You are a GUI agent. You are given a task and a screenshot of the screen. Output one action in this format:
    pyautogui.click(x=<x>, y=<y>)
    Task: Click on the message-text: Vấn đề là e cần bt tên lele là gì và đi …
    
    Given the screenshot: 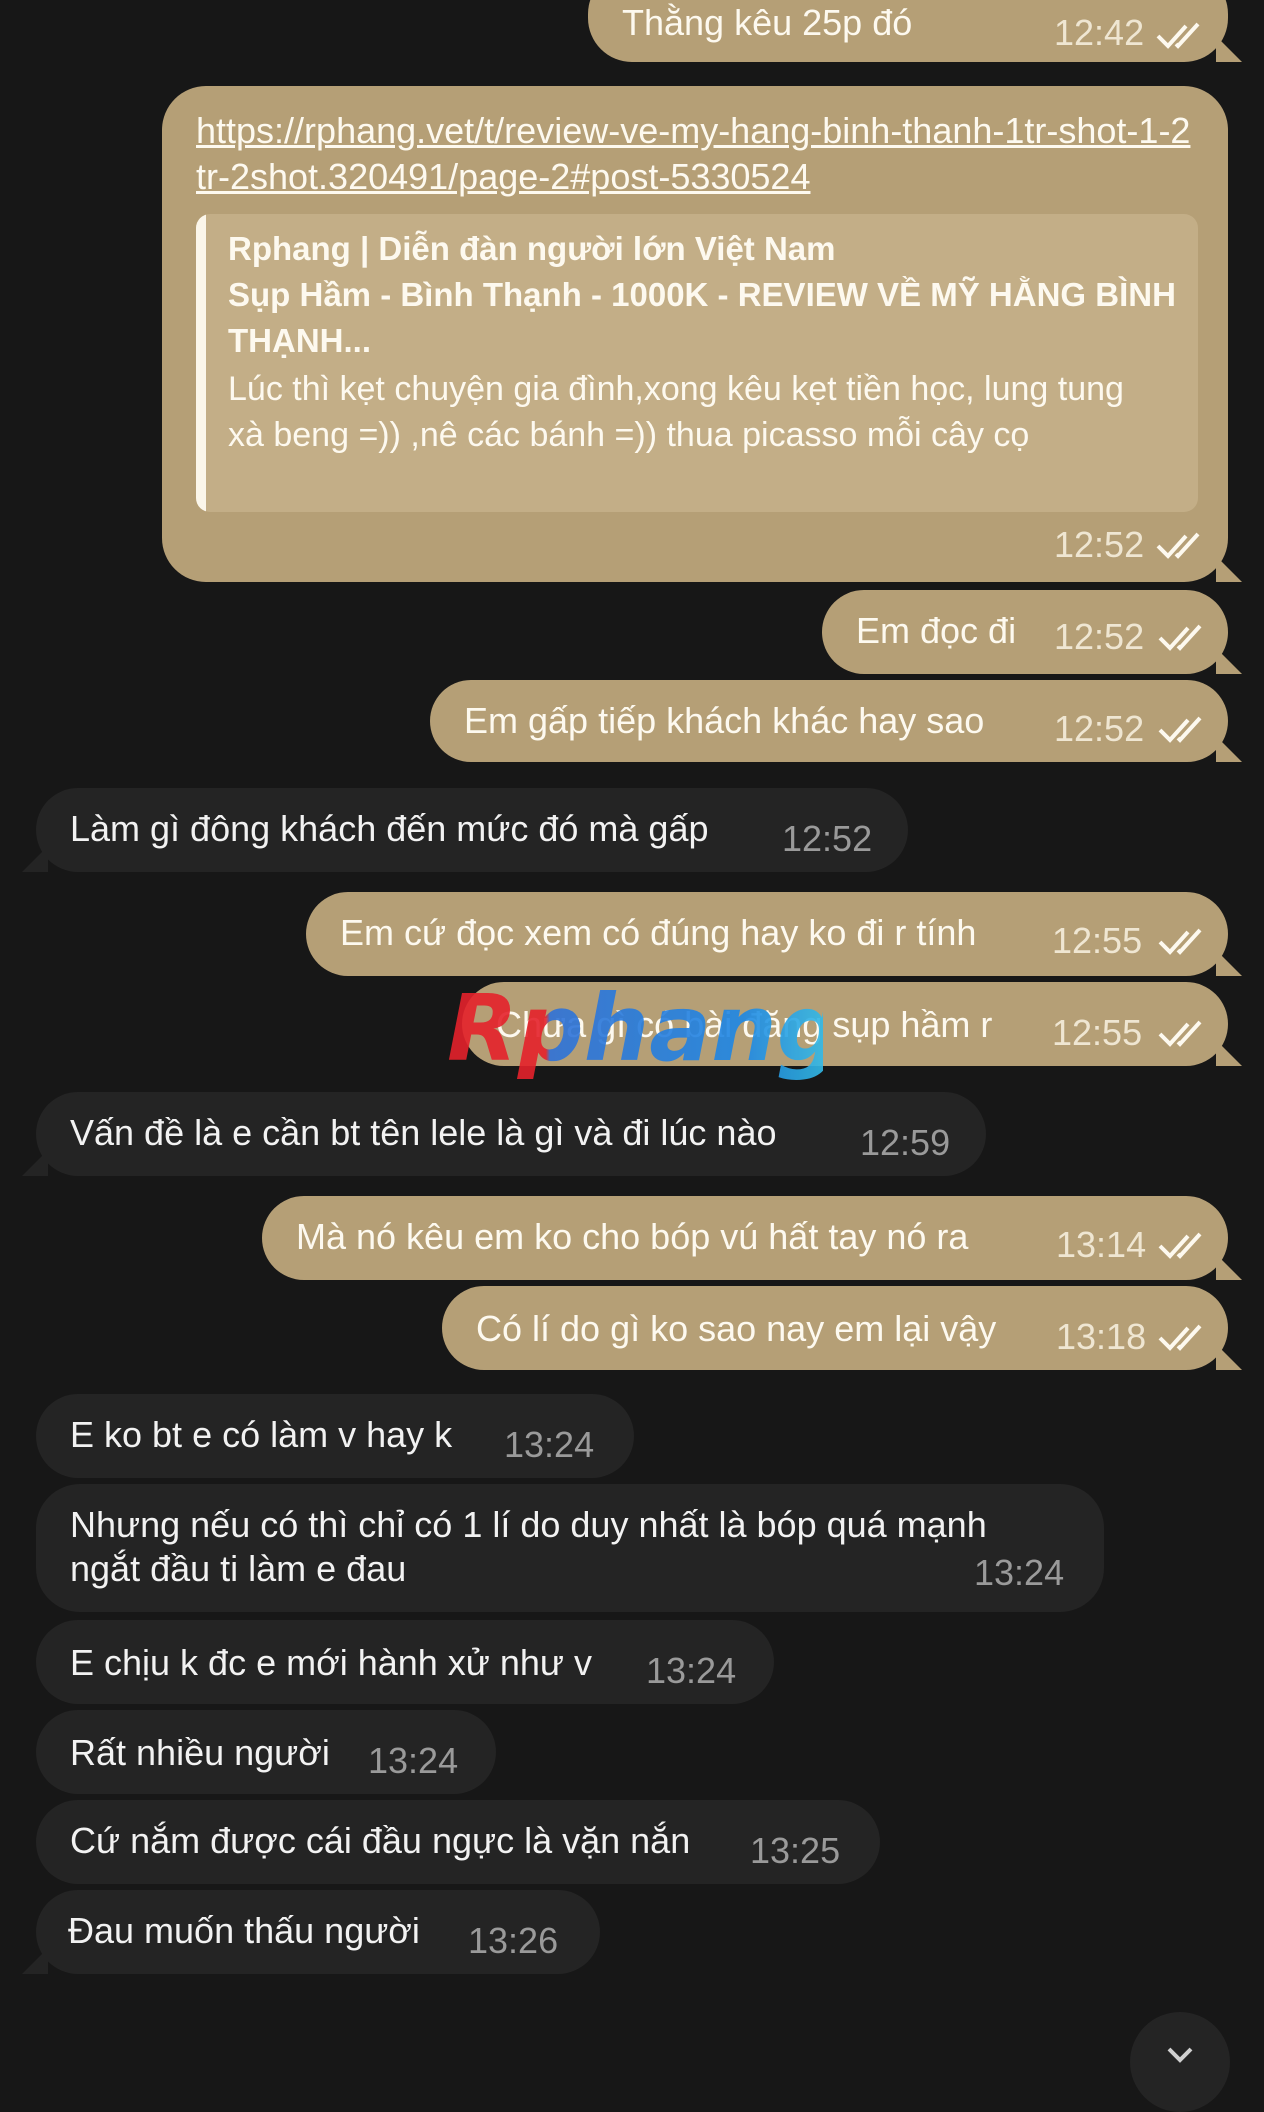 What is the action you would take?
    pyautogui.click(x=423, y=1132)
    